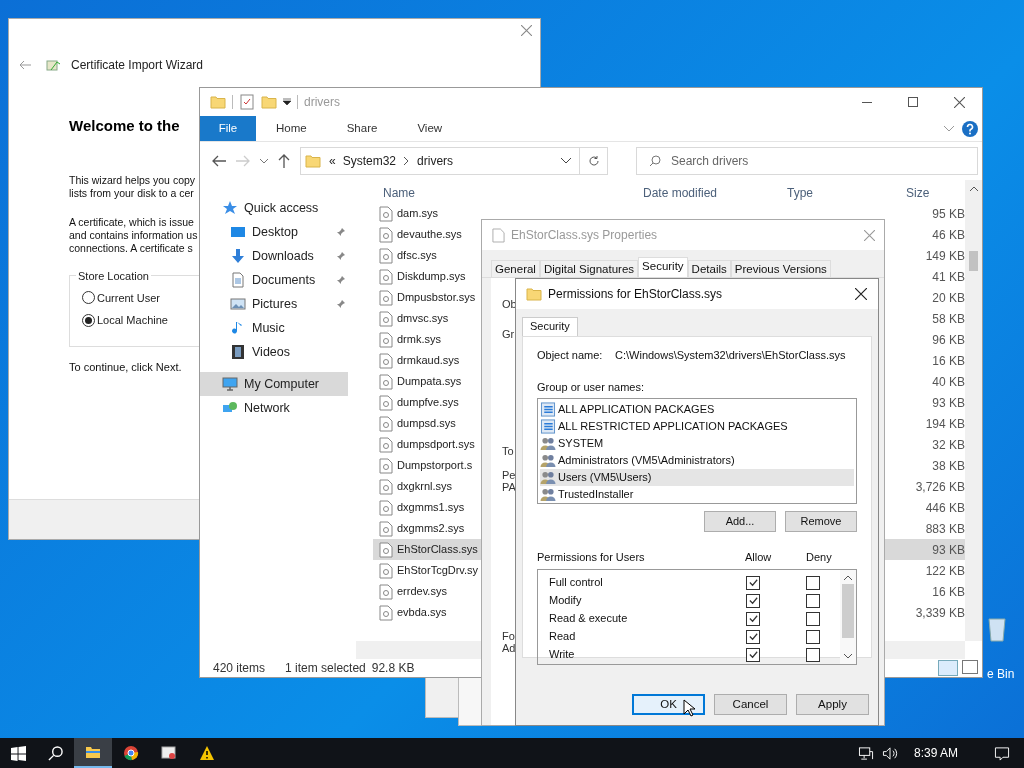 The width and height of the screenshot is (1024, 768). Describe the element at coordinates (133, 235) in the screenshot. I see `wizard-text: and contains information us` at that location.